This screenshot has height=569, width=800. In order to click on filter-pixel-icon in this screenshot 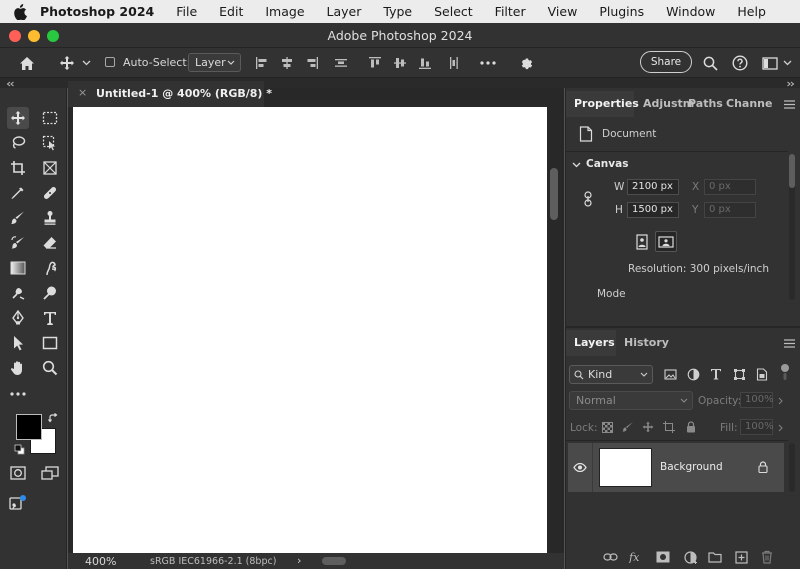, I will do `click(670, 374)`.